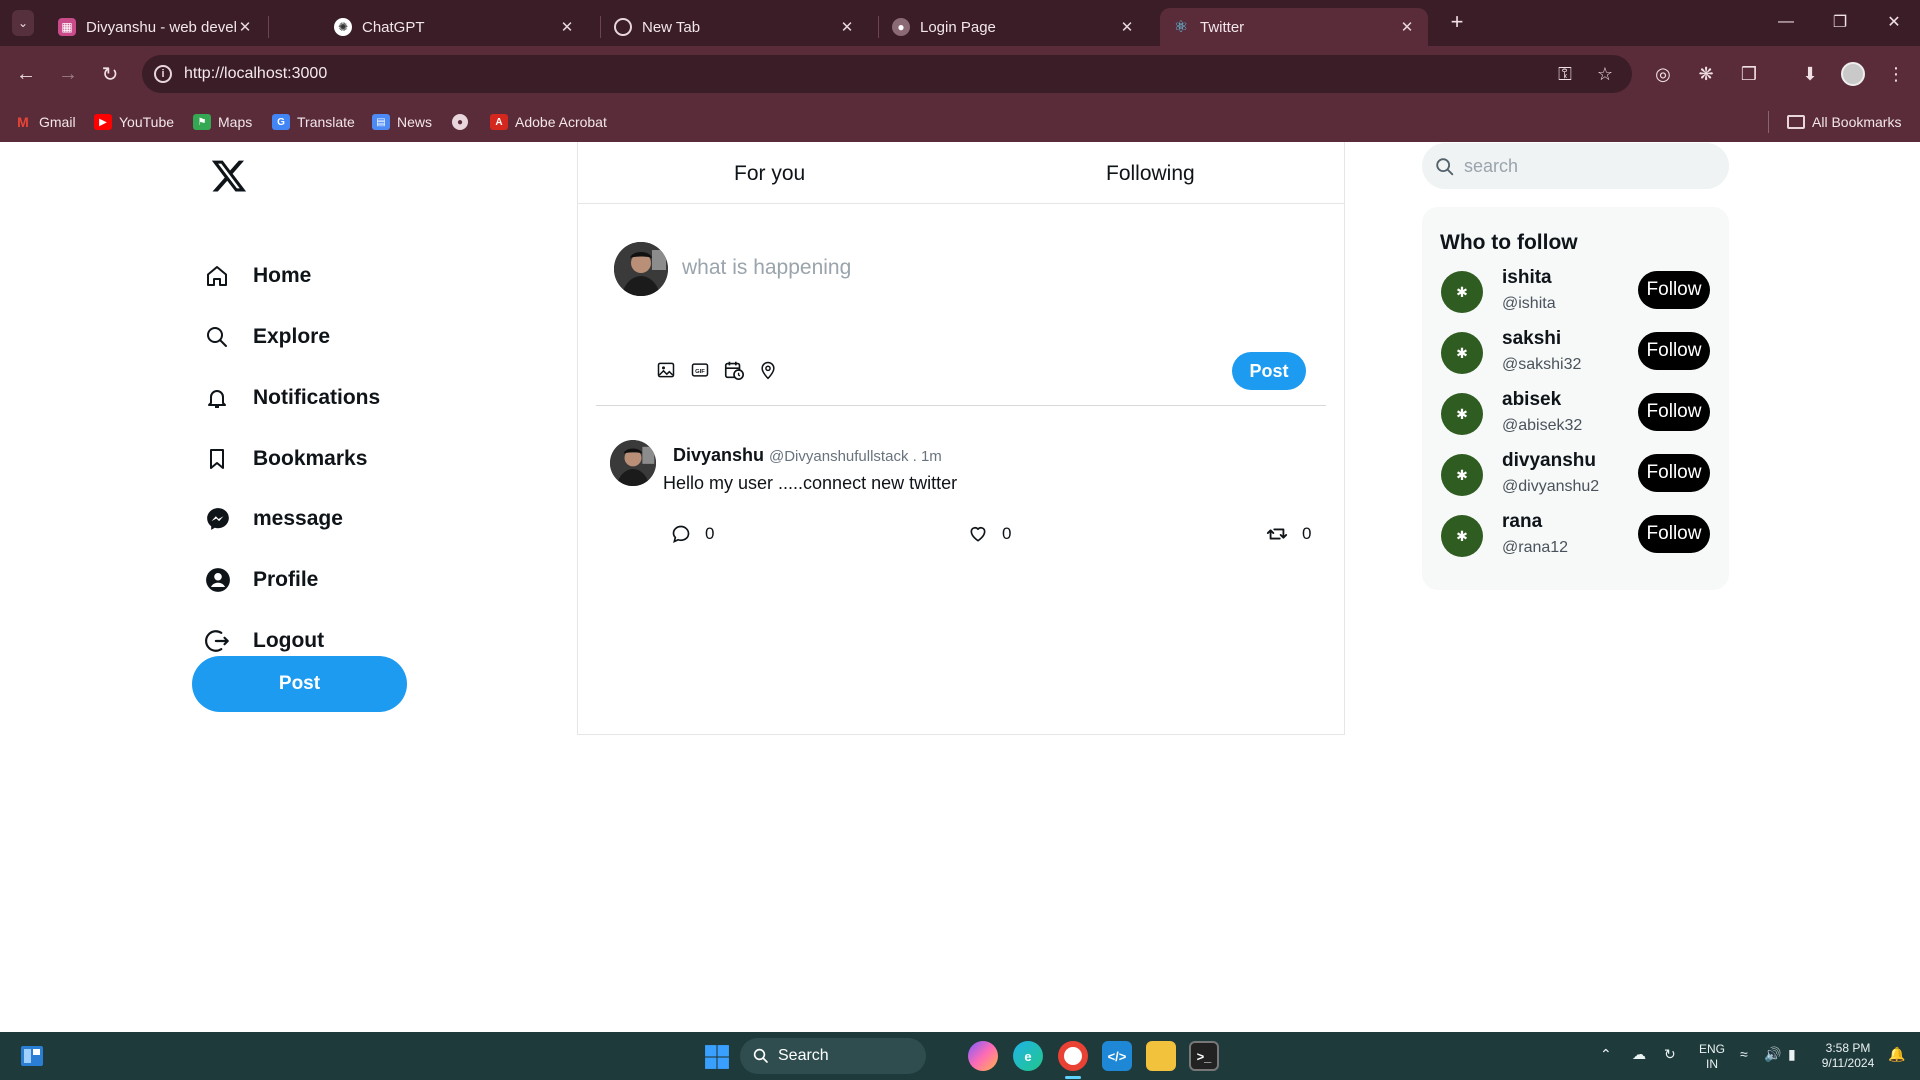 Image resolution: width=1920 pixels, height=1080 pixels. What do you see at coordinates (833, 1056) in the screenshot?
I see `taskbar-search: Search` at bounding box center [833, 1056].